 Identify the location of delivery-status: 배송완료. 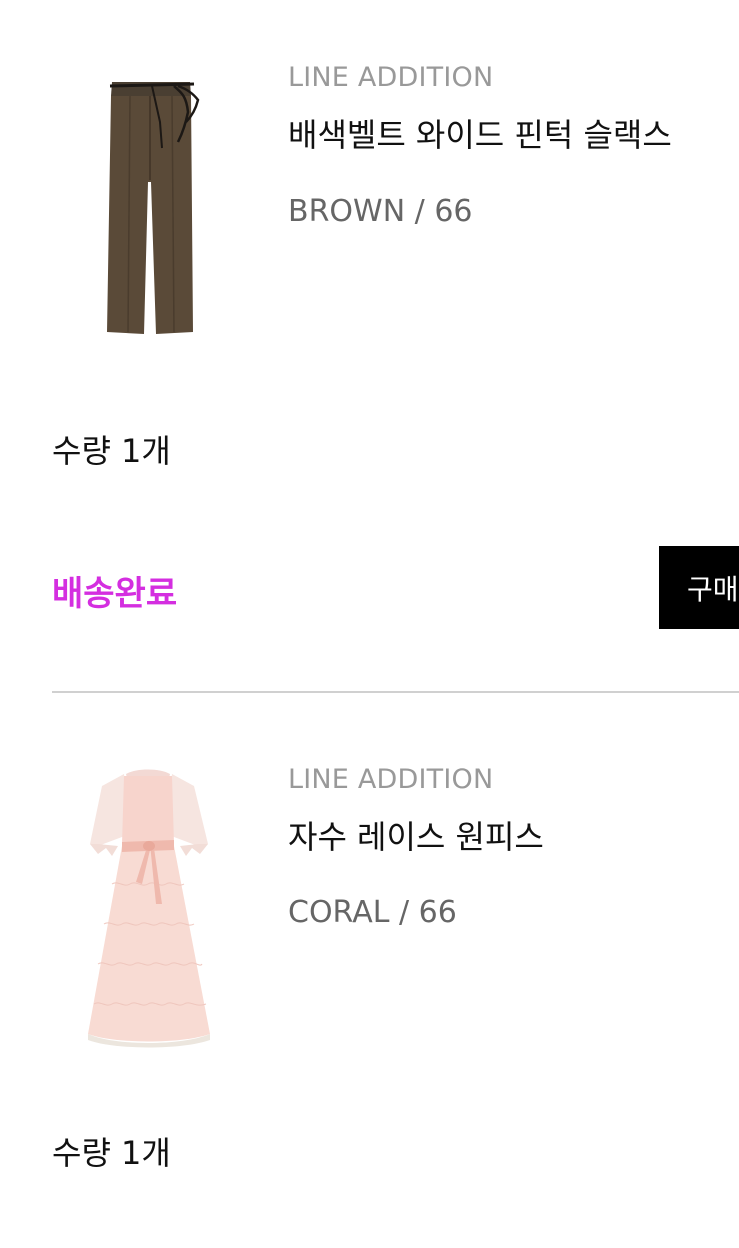
(115, 594).